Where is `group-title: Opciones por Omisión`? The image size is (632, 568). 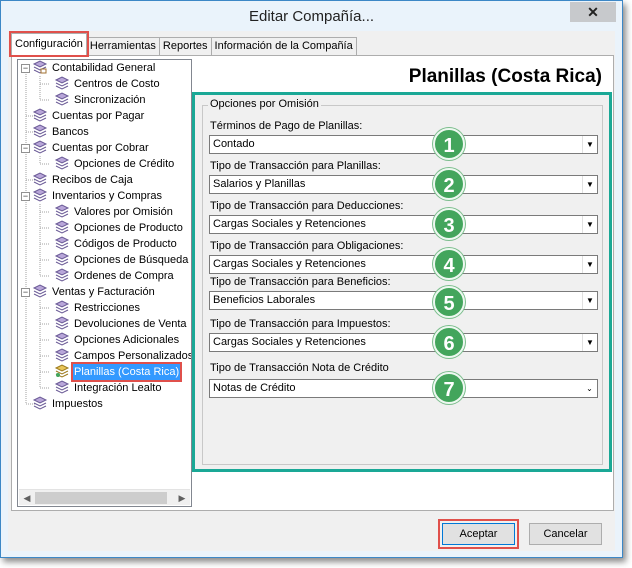 group-title: Opciones por Omisión is located at coordinates (264, 104).